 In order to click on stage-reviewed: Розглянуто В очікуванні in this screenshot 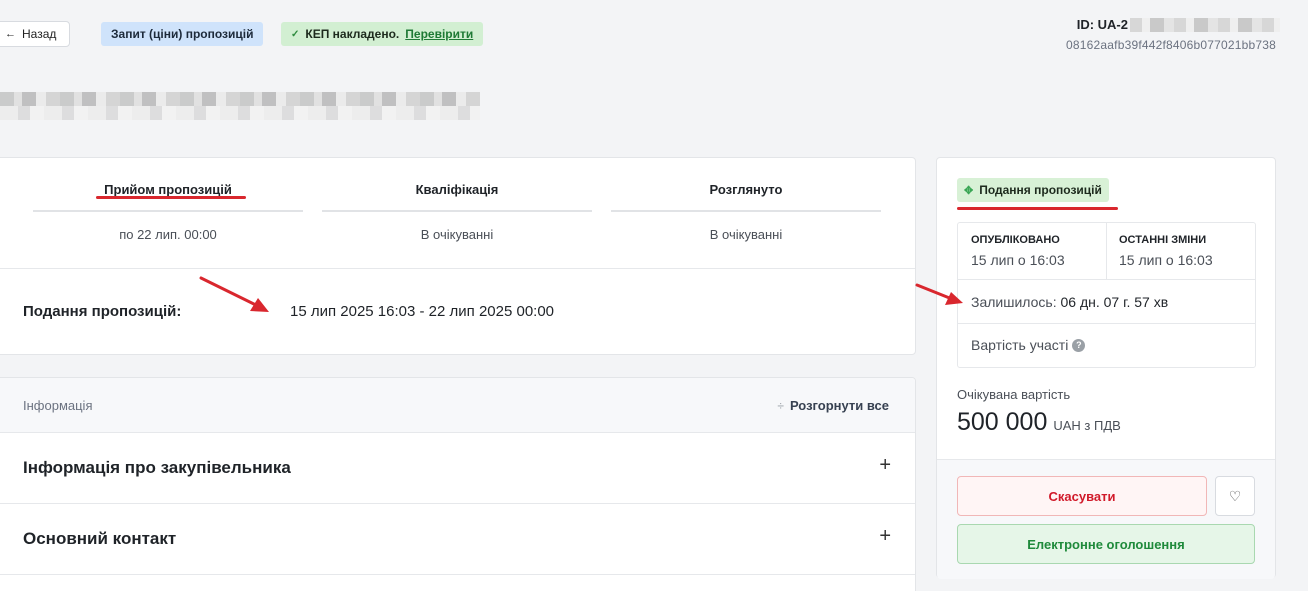, I will do `click(746, 212)`.